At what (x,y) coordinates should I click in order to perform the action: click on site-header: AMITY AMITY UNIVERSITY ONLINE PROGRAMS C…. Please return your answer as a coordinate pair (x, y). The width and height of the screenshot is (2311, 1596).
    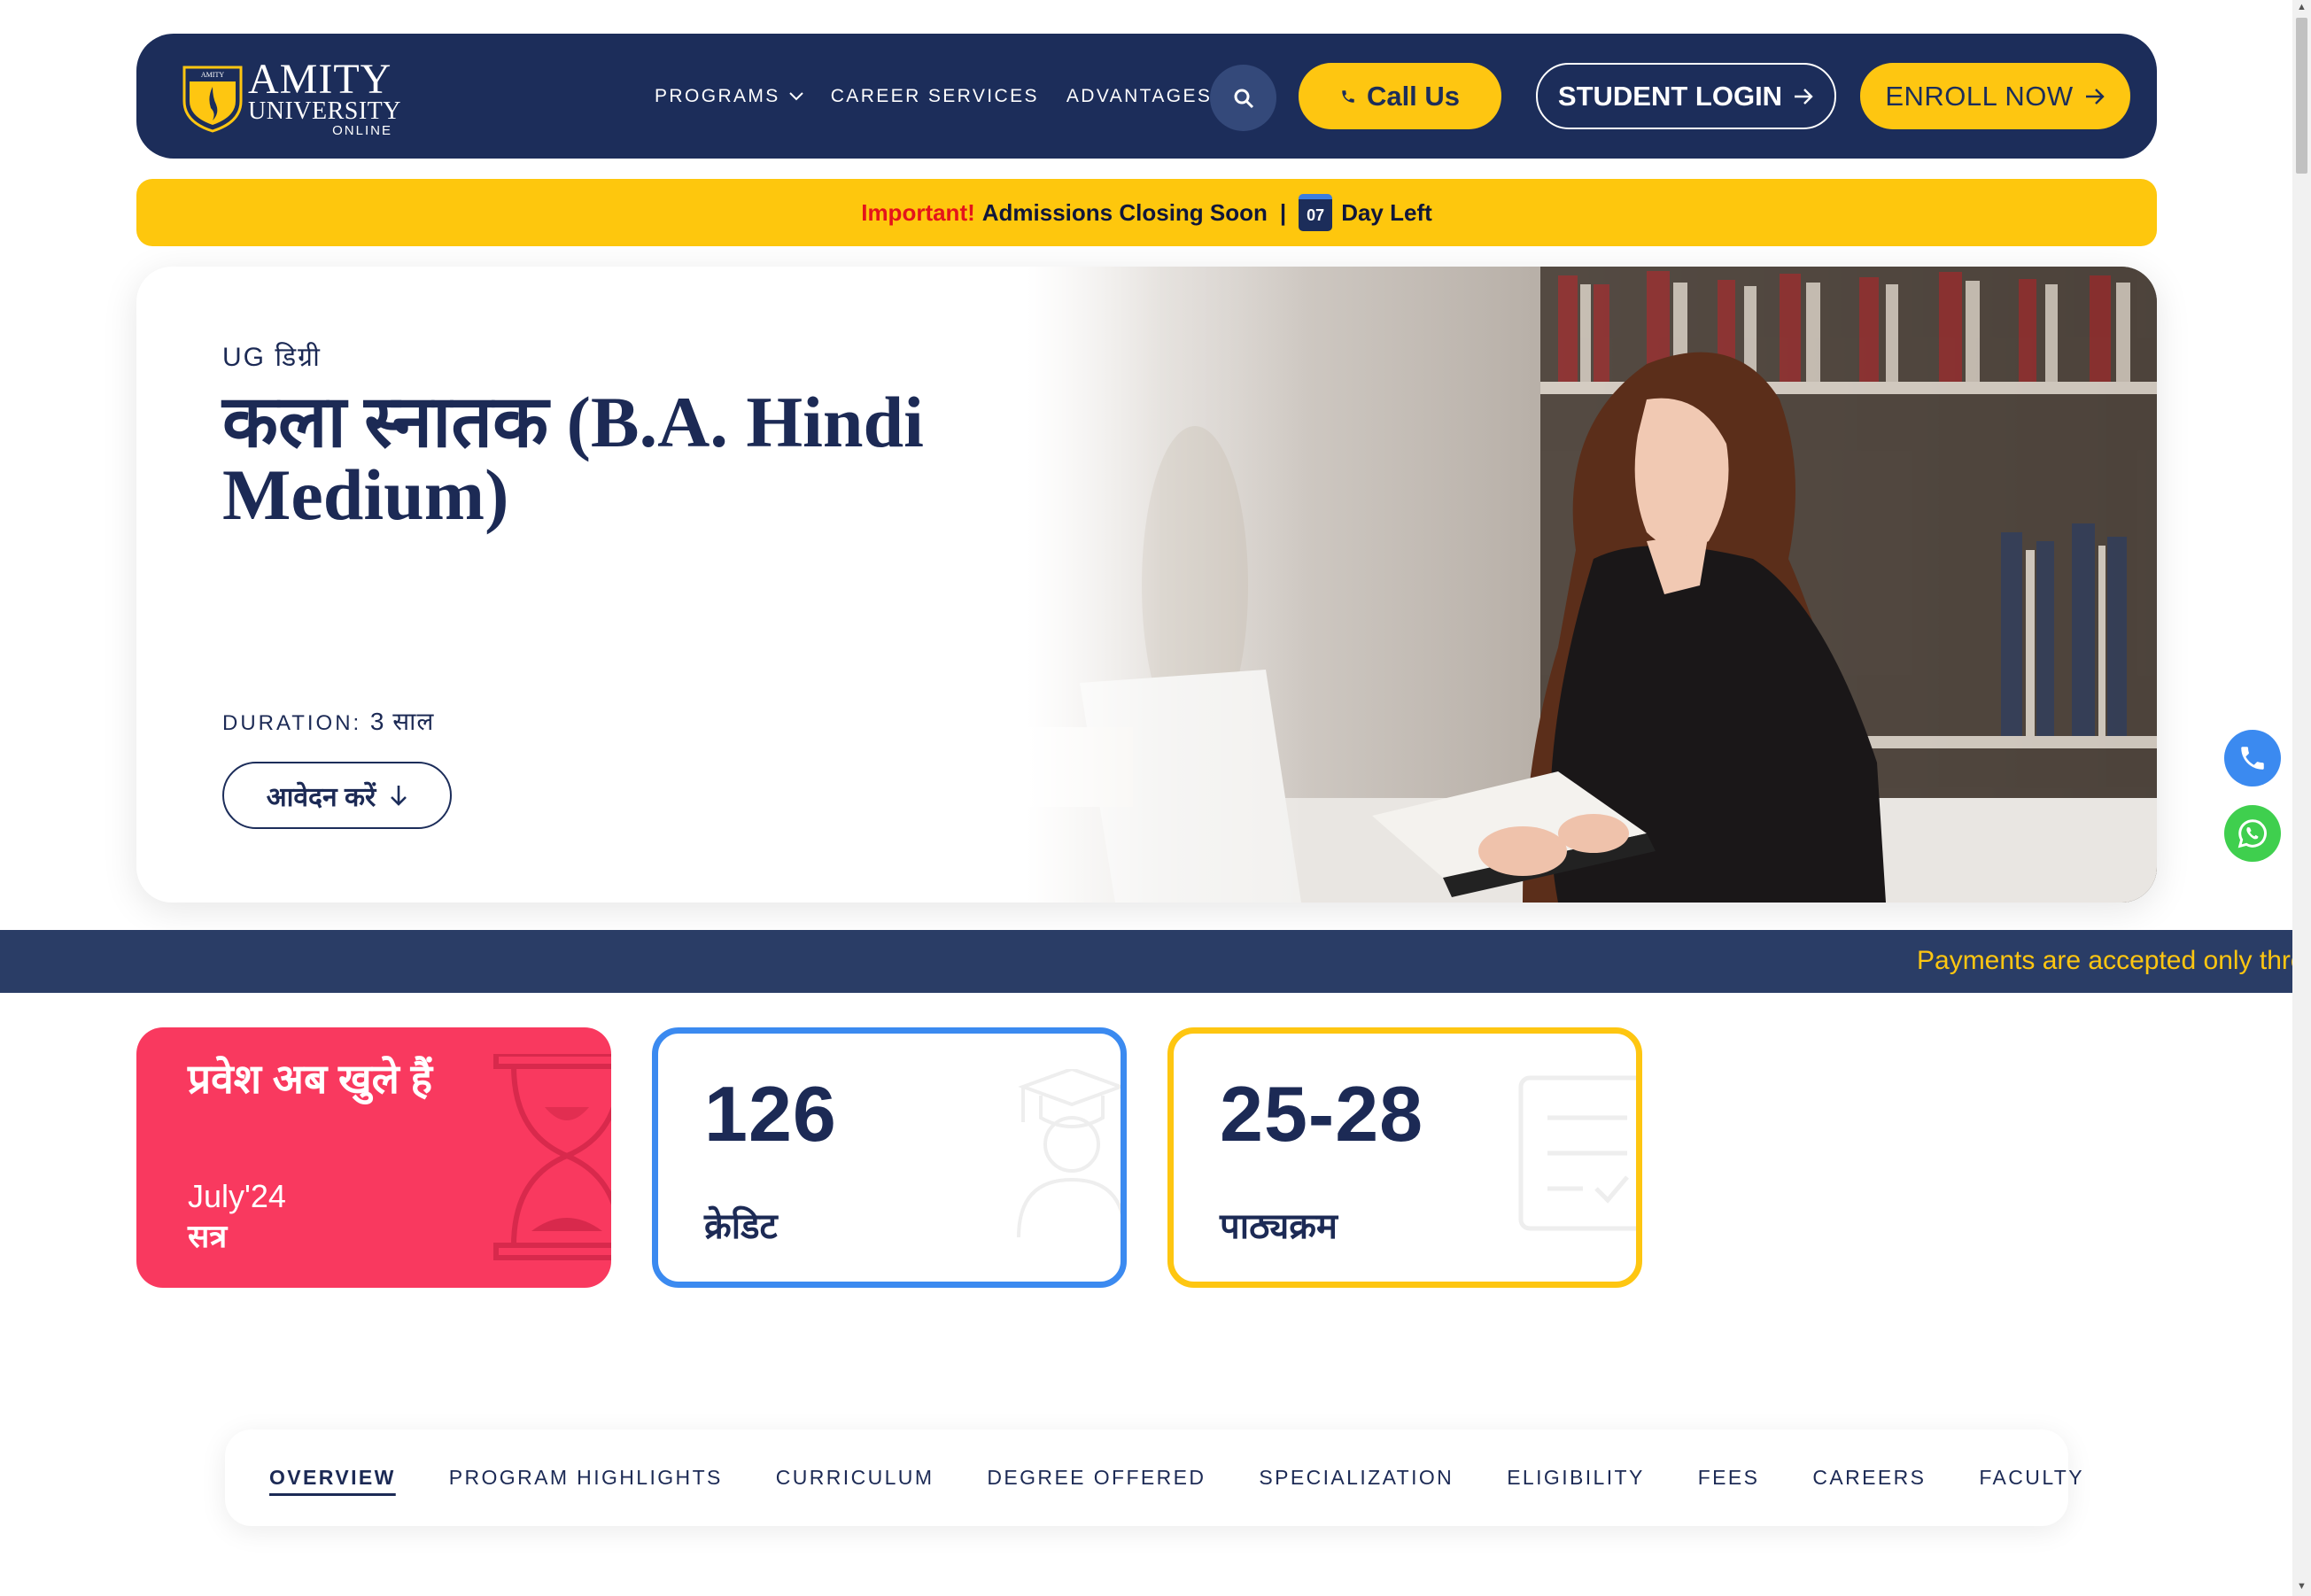
    Looking at the image, I should click on (1146, 97).